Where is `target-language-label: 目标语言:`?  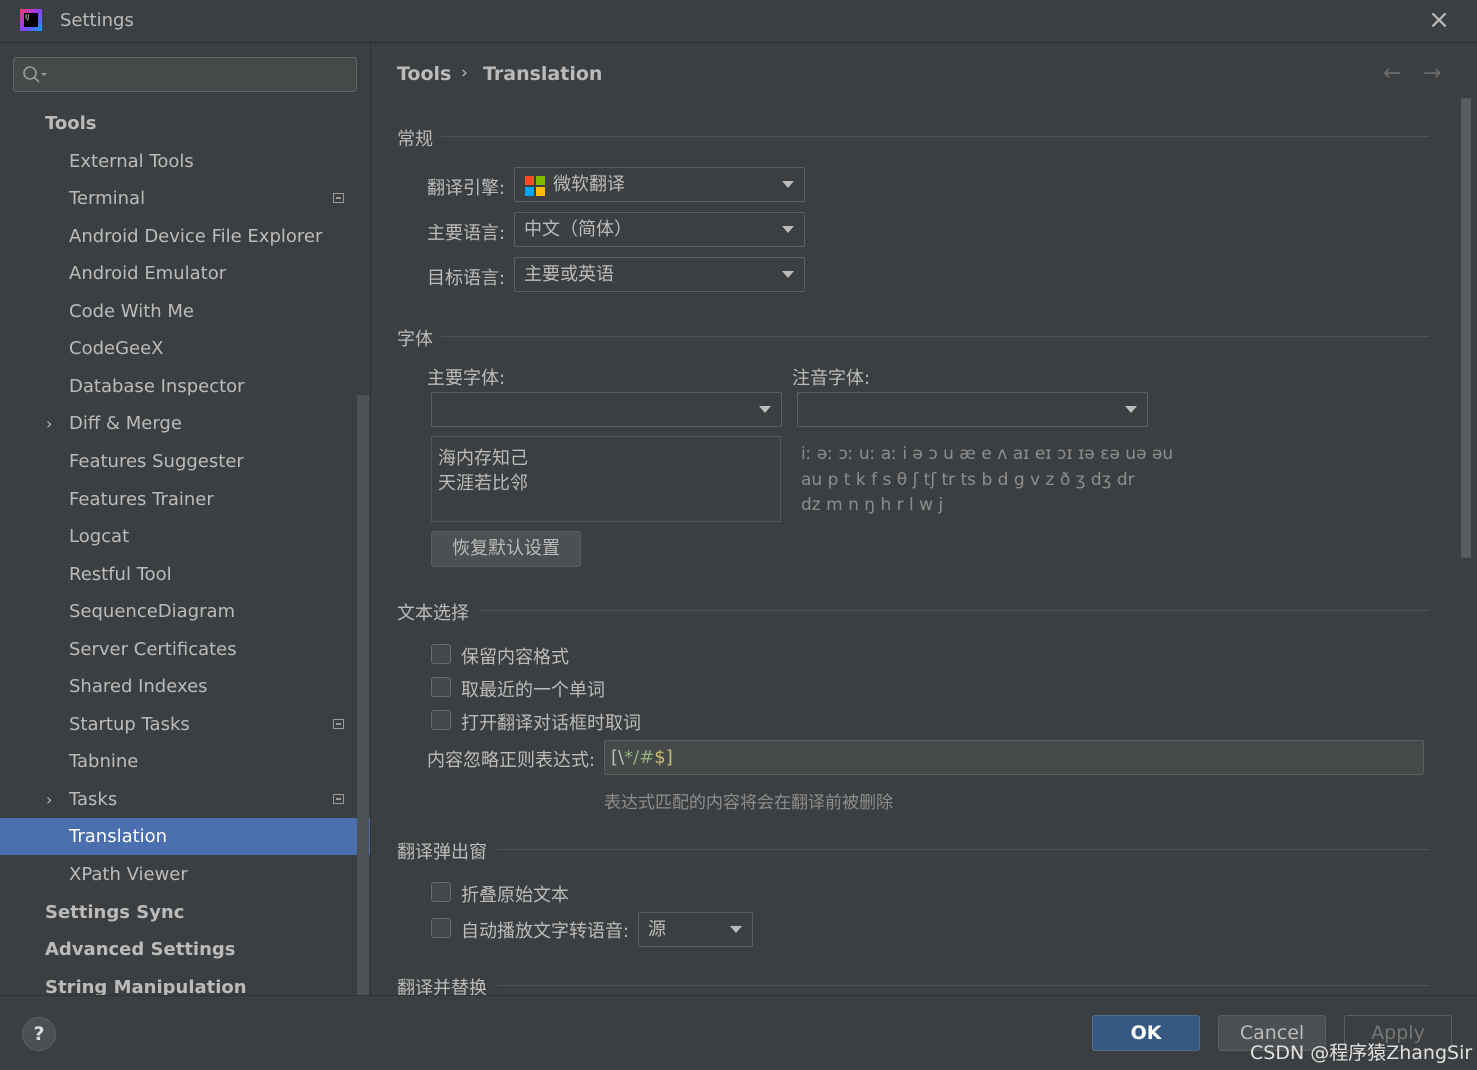 target-language-label: 目标语言: is located at coordinates (466, 278).